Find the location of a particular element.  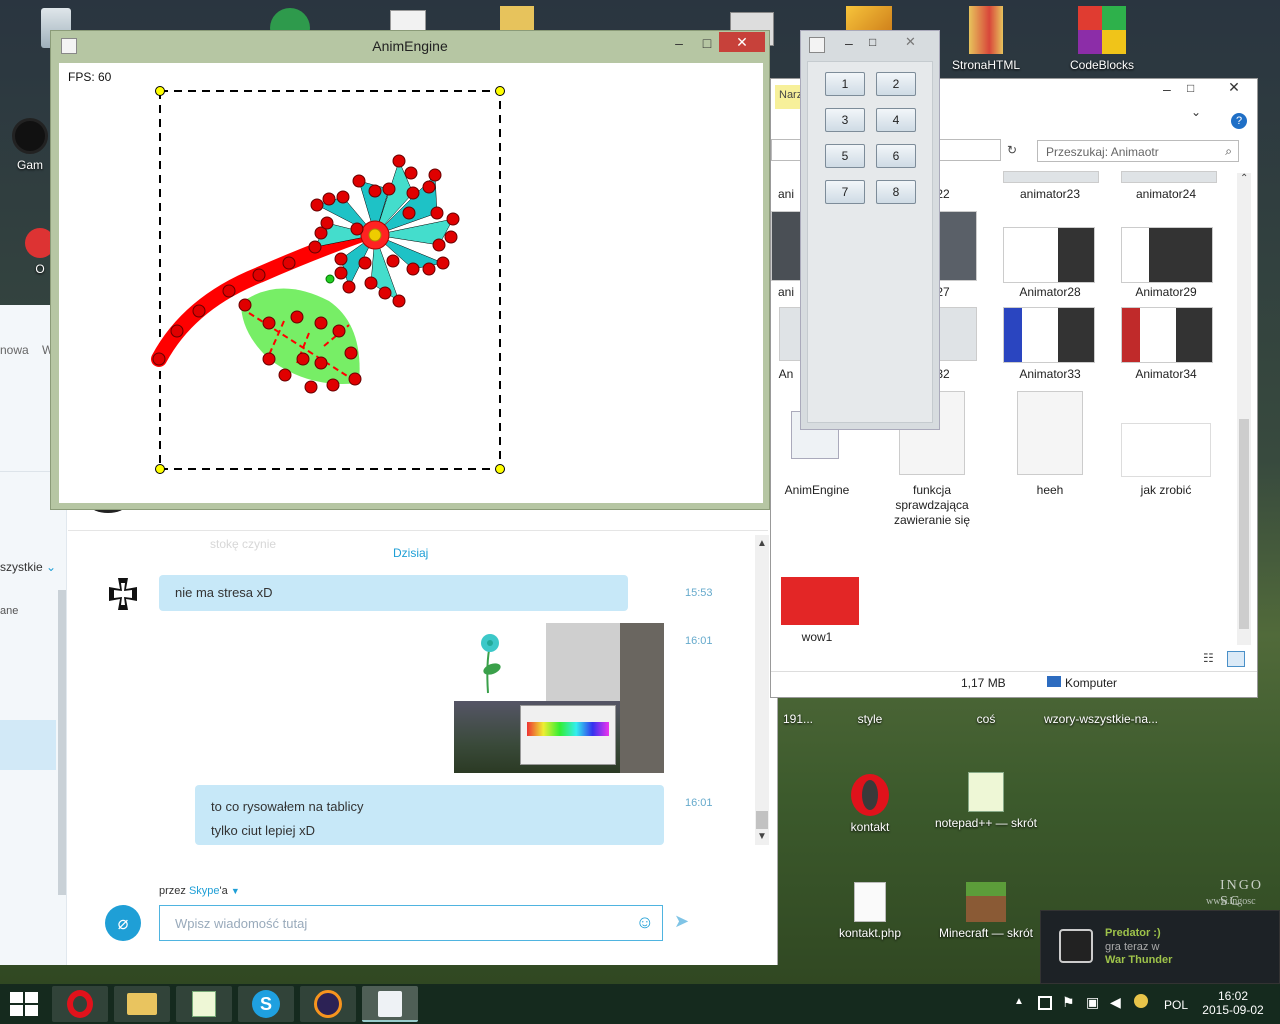

number-button-8: 8 is located at coordinates (896, 192).